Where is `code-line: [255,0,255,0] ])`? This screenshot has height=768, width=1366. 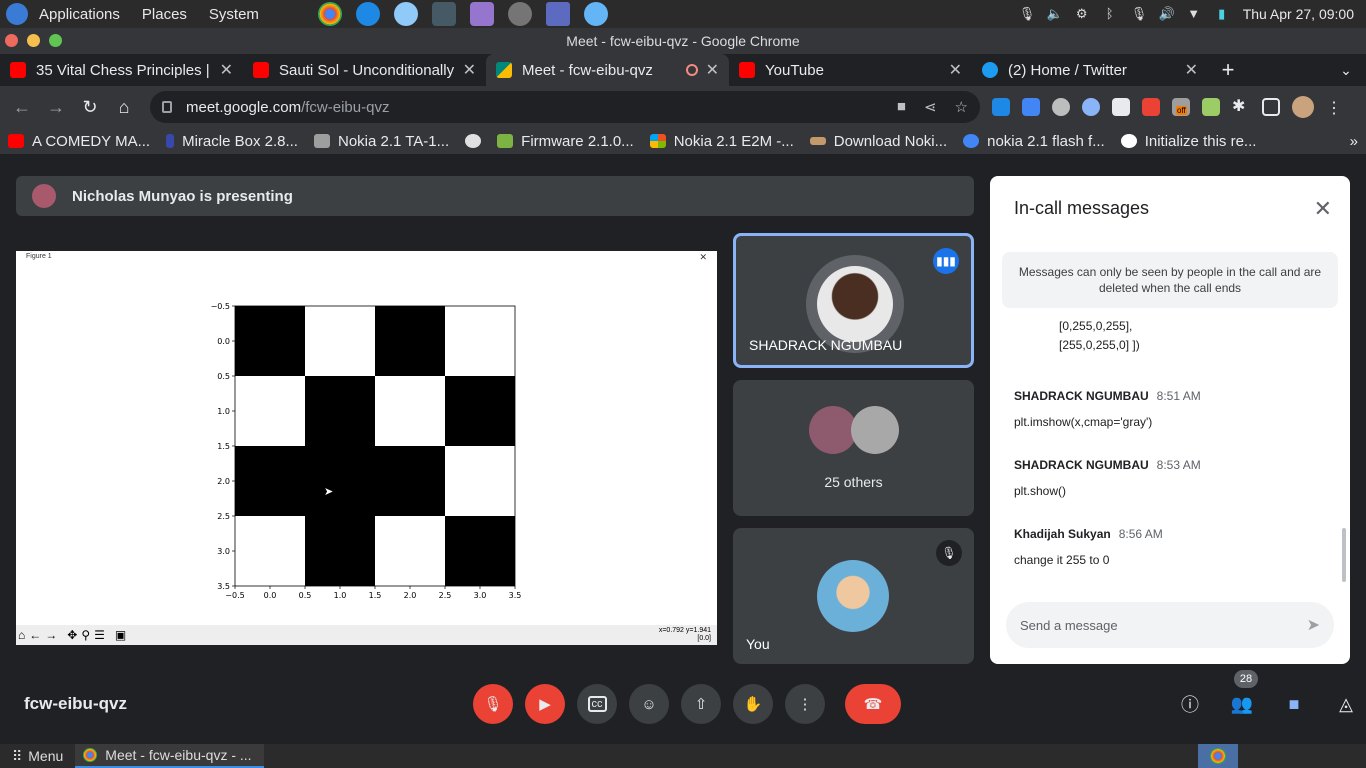 code-line: [255,0,255,0] ]) is located at coordinates (1099, 345).